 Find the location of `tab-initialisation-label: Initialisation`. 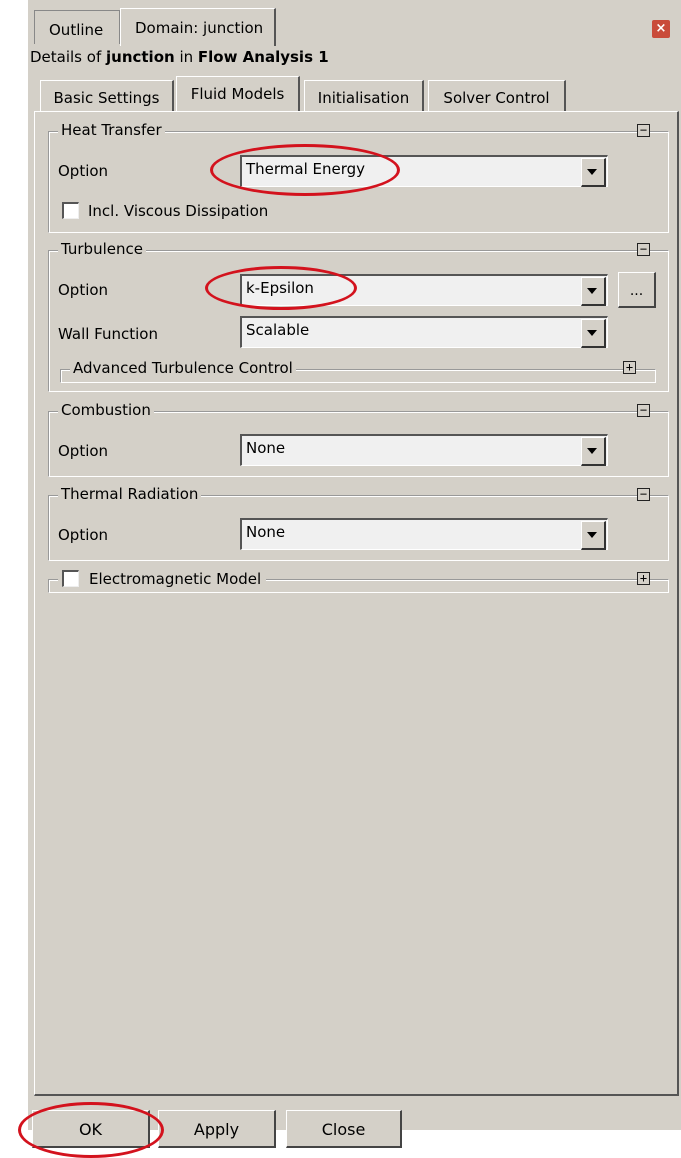

tab-initialisation-label: Initialisation is located at coordinates (363, 98).